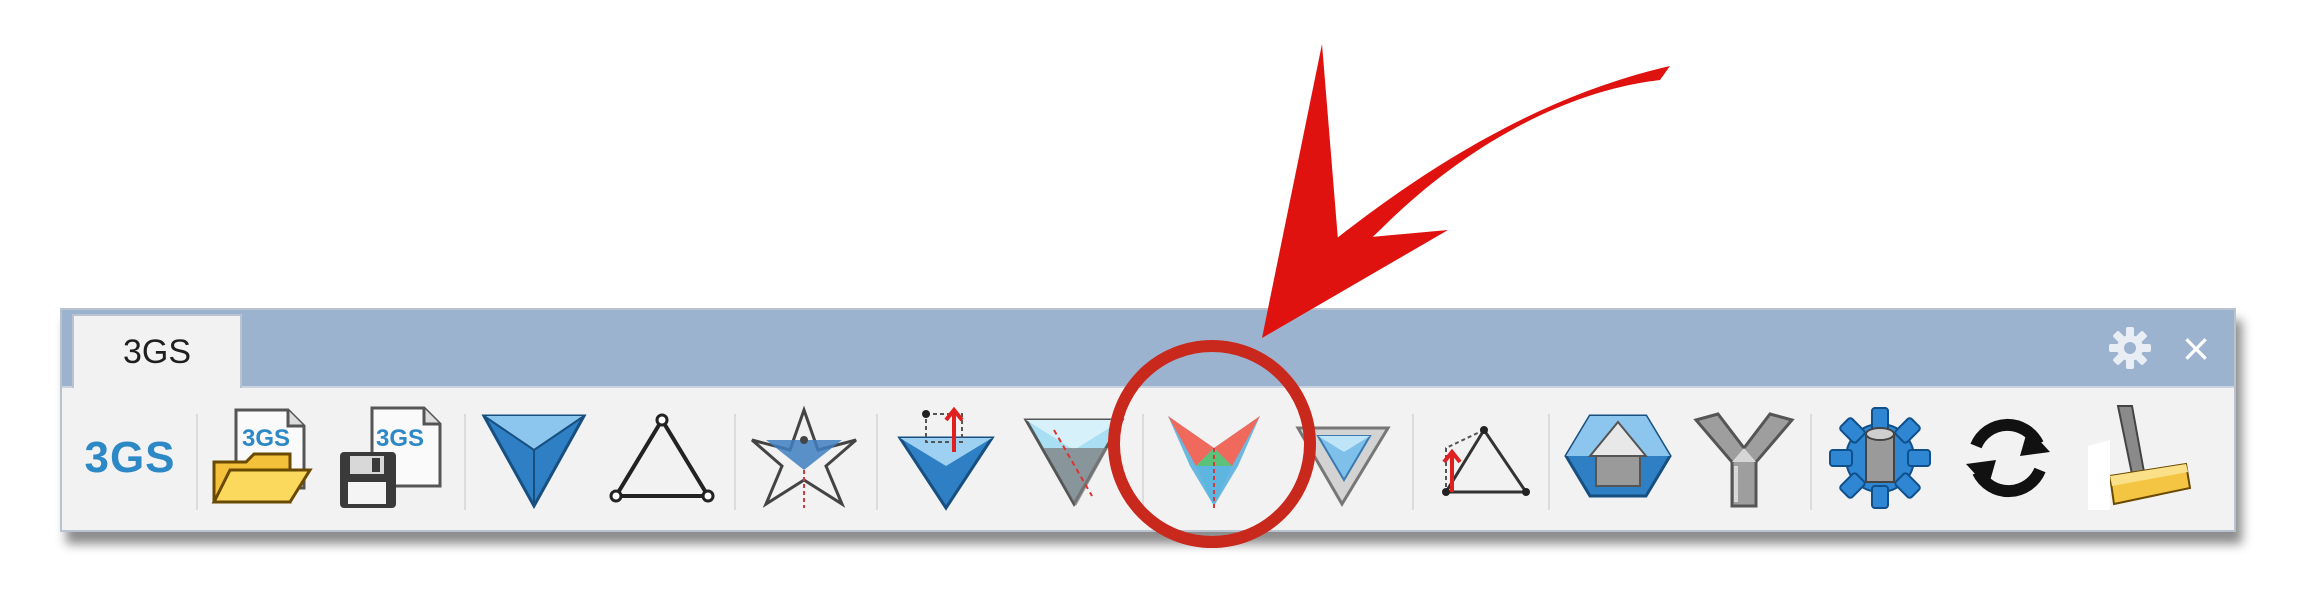 The image size is (2304, 592). I want to click on broom-icon, so click(2140, 457).